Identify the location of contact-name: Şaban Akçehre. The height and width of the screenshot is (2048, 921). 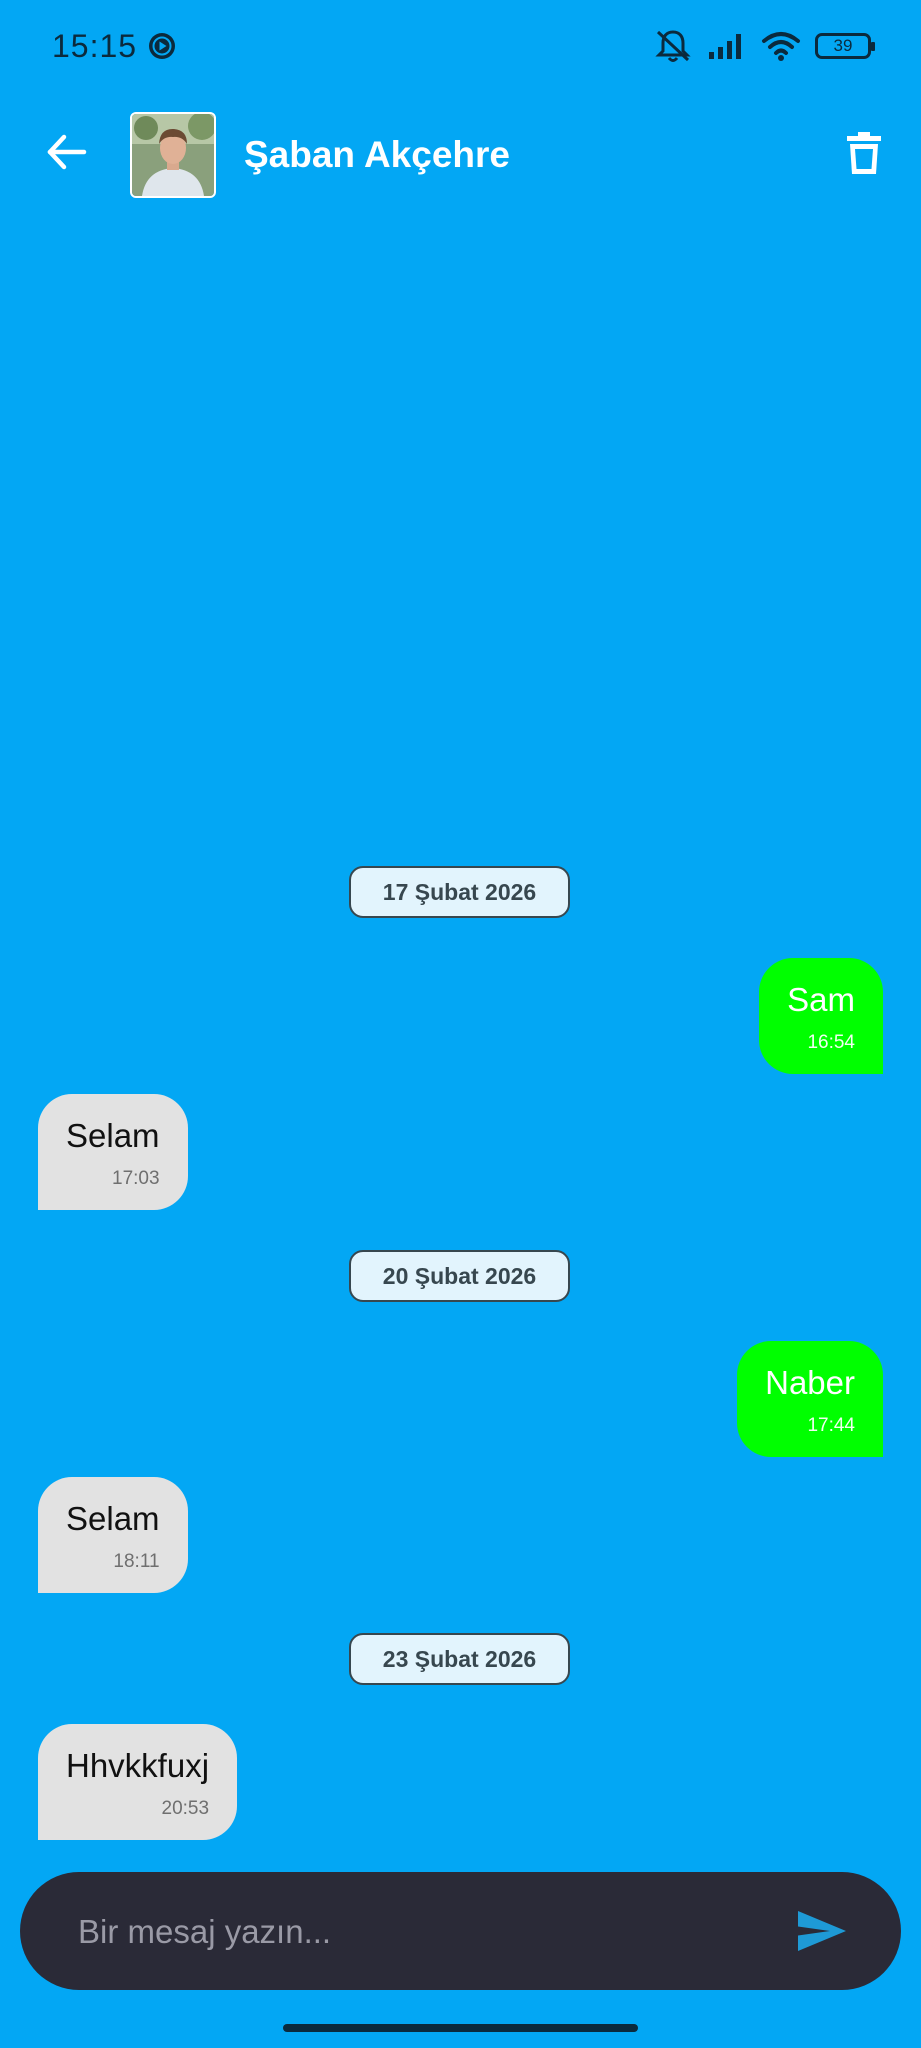
(377, 155).